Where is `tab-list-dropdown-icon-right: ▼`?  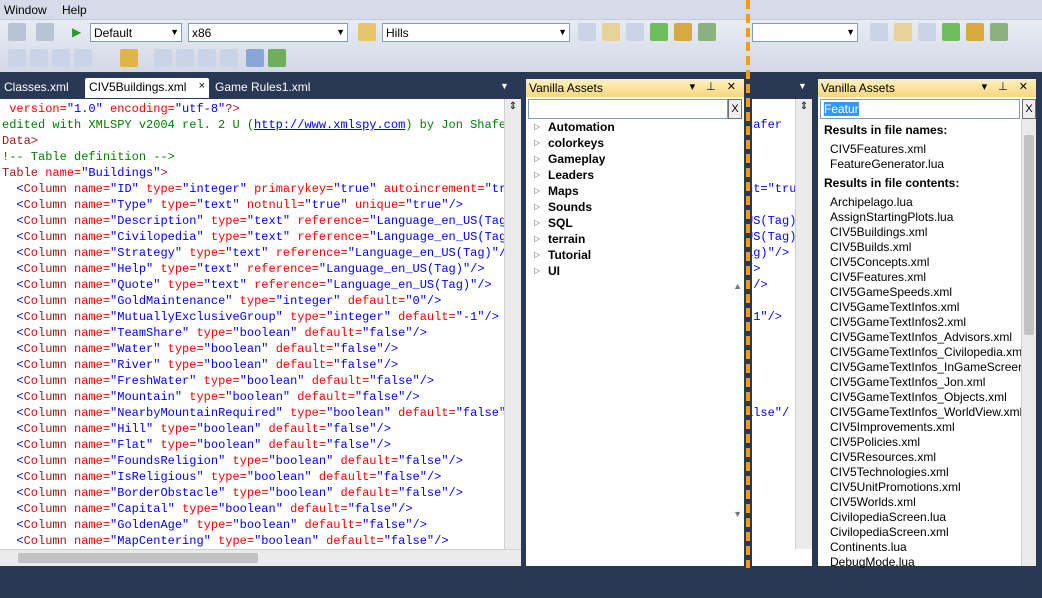
tab-list-dropdown-icon-right: ▼ is located at coordinates (802, 86).